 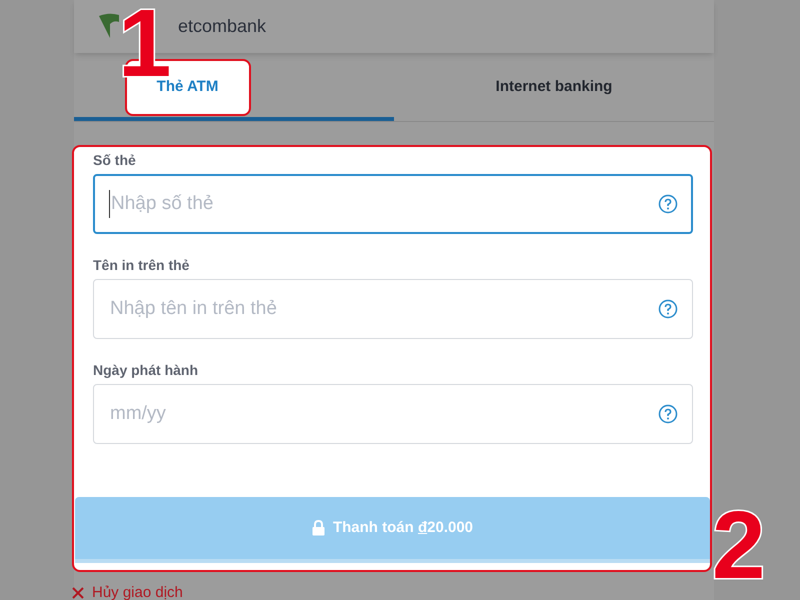 What do you see at coordinates (554, 87) in the screenshot?
I see `tab: Internet banking` at bounding box center [554, 87].